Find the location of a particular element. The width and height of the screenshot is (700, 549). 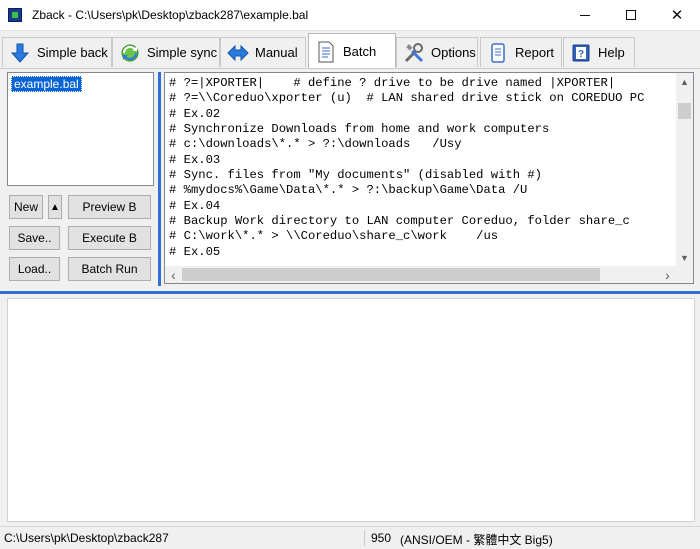

list-item: example.bal is located at coordinates (46, 84).